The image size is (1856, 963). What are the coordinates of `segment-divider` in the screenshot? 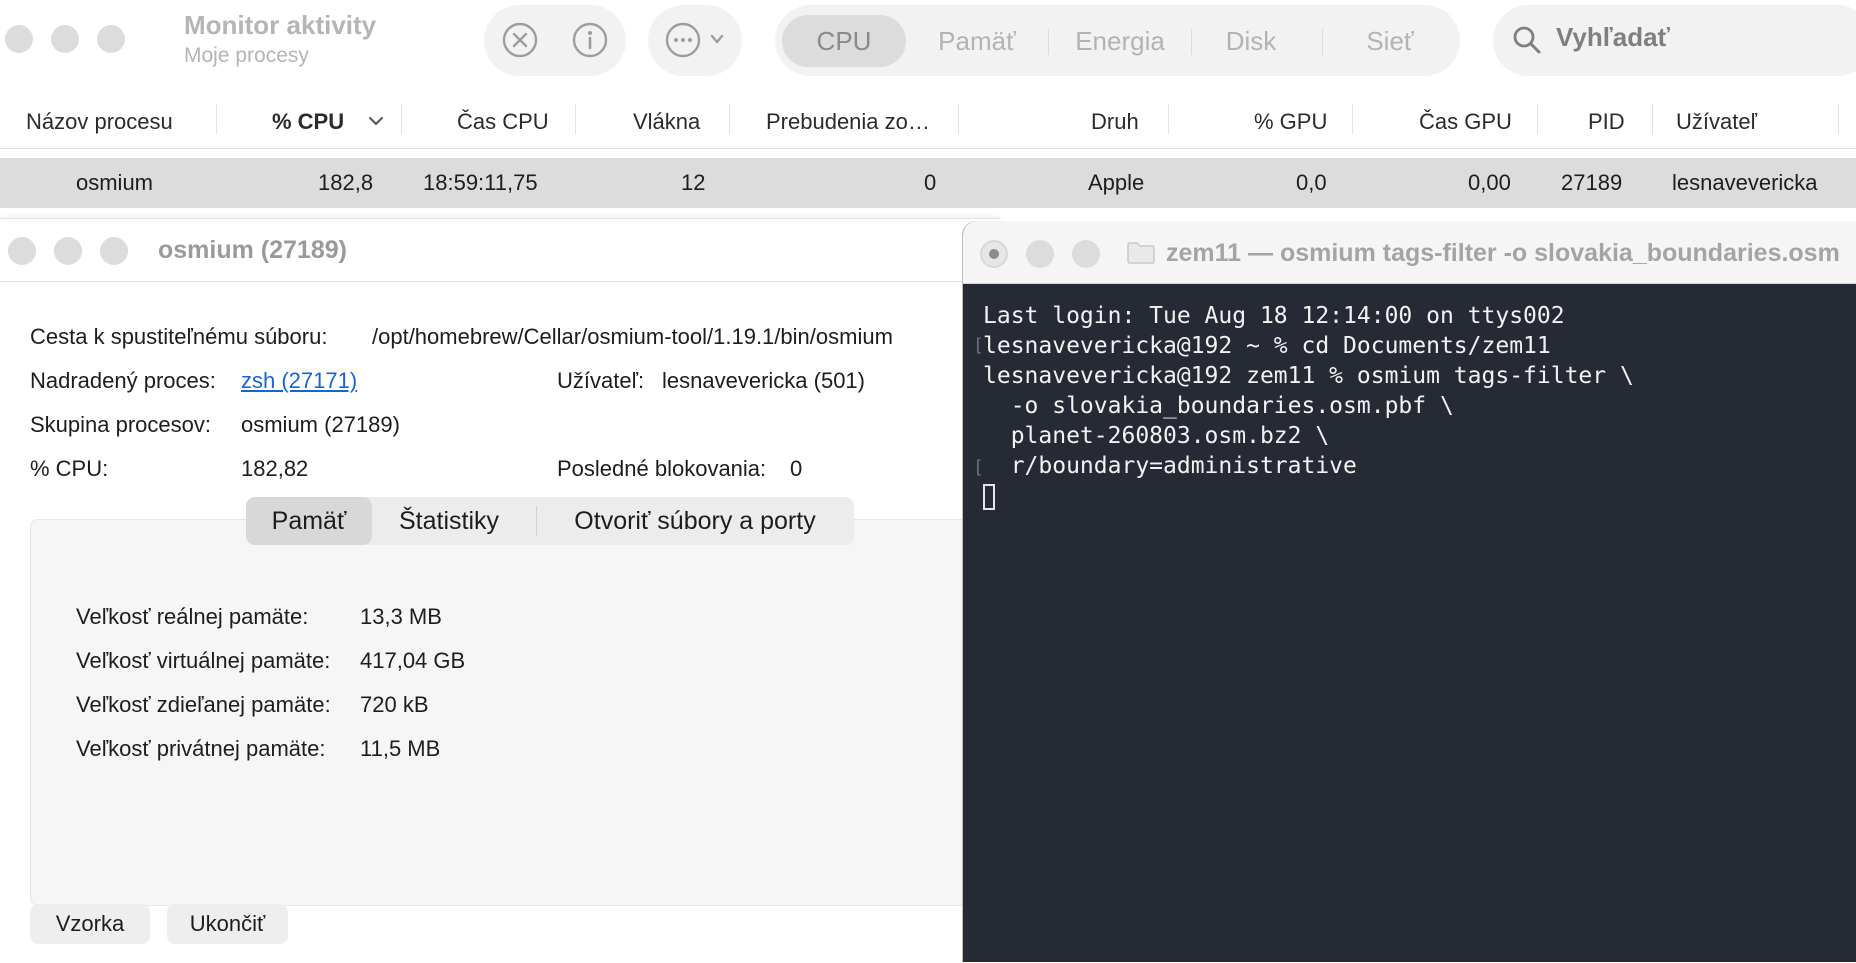 It's located at (536, 521).